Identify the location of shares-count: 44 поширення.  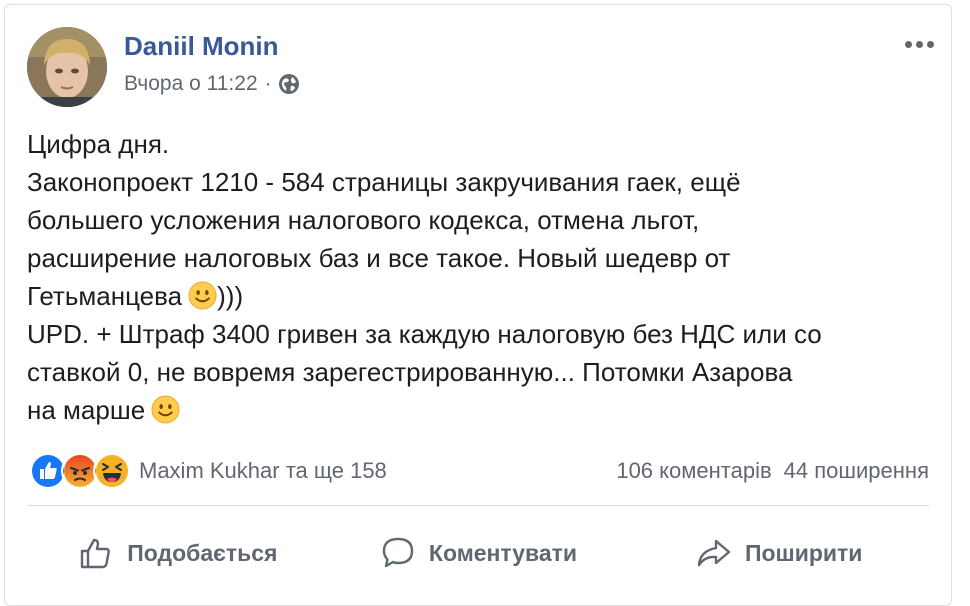
(856, 471).